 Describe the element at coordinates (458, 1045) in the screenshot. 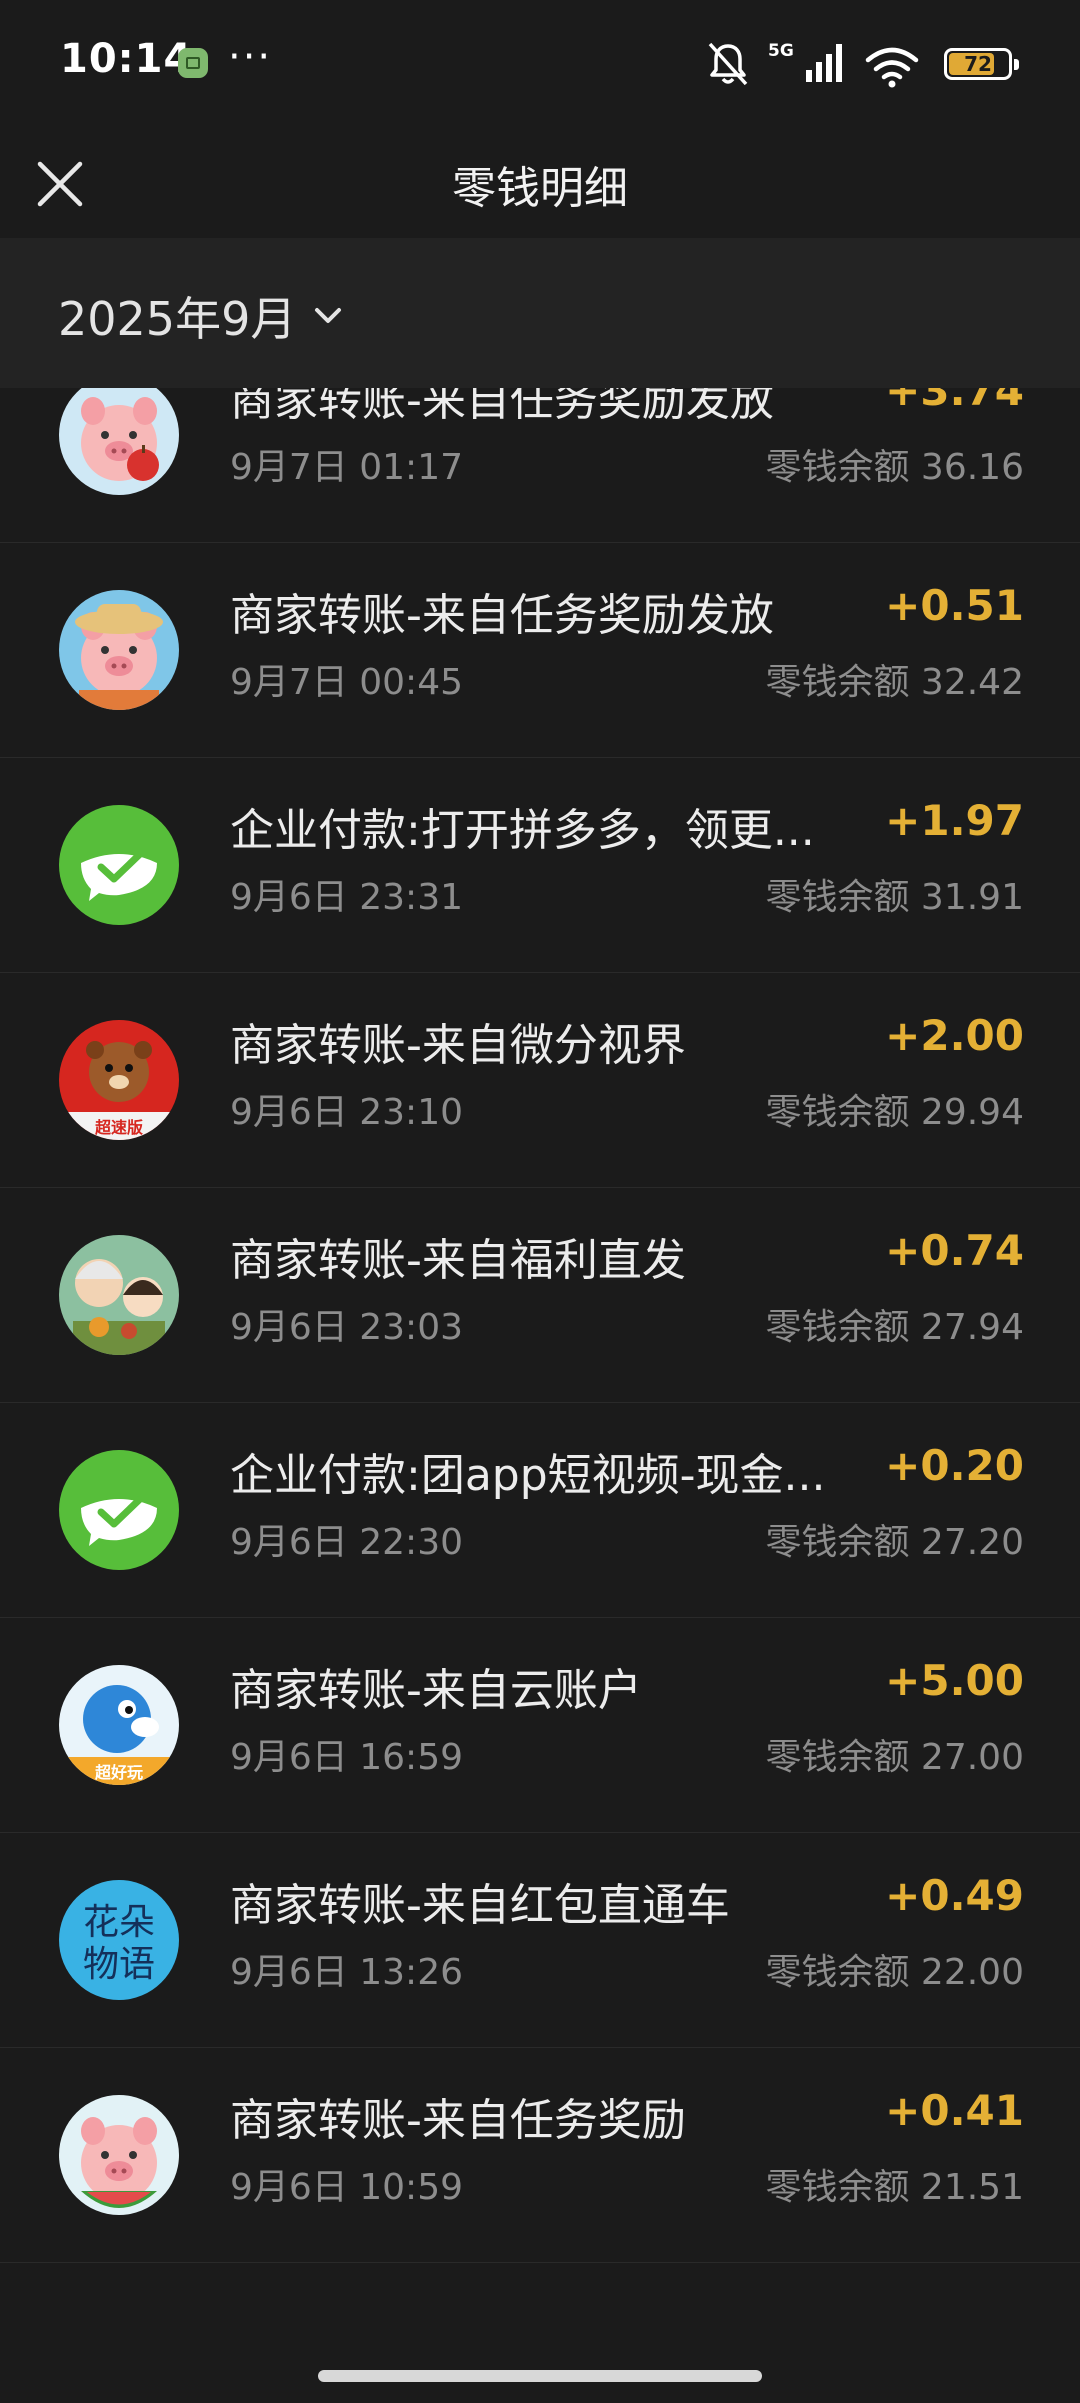

I see `transaction-title: 商家转账-来自微分视界` at that location.